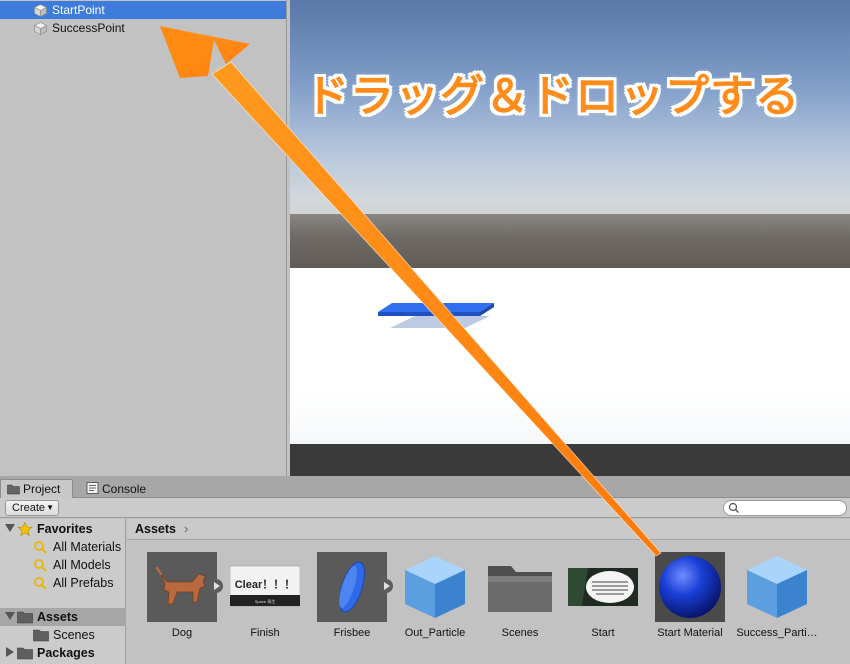 The width and height of the screenshot is (850, 664). What do you see at coordinates (425, 487) in the screenshot?
I see `panel-tab-bar: Project Console` at bounding box center [425, 487].